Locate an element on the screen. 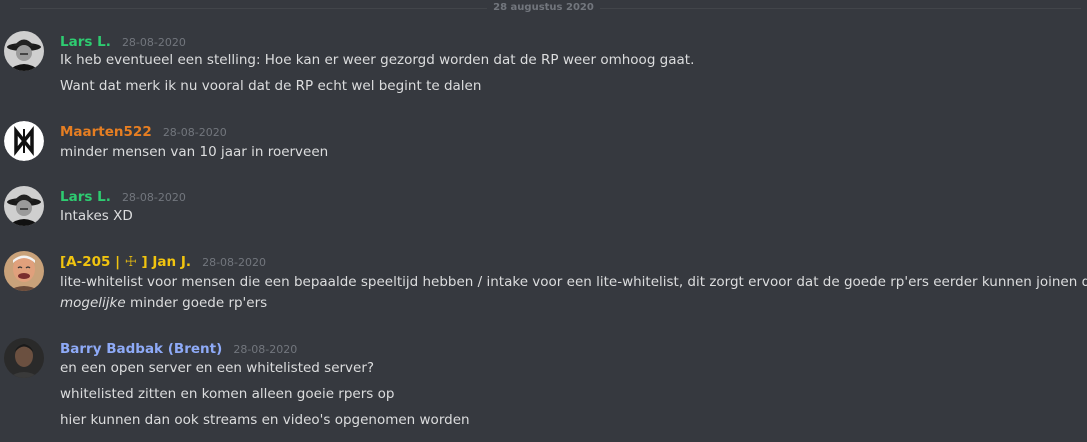  dark-portrait-avatar is located at coordinates (24, 358).